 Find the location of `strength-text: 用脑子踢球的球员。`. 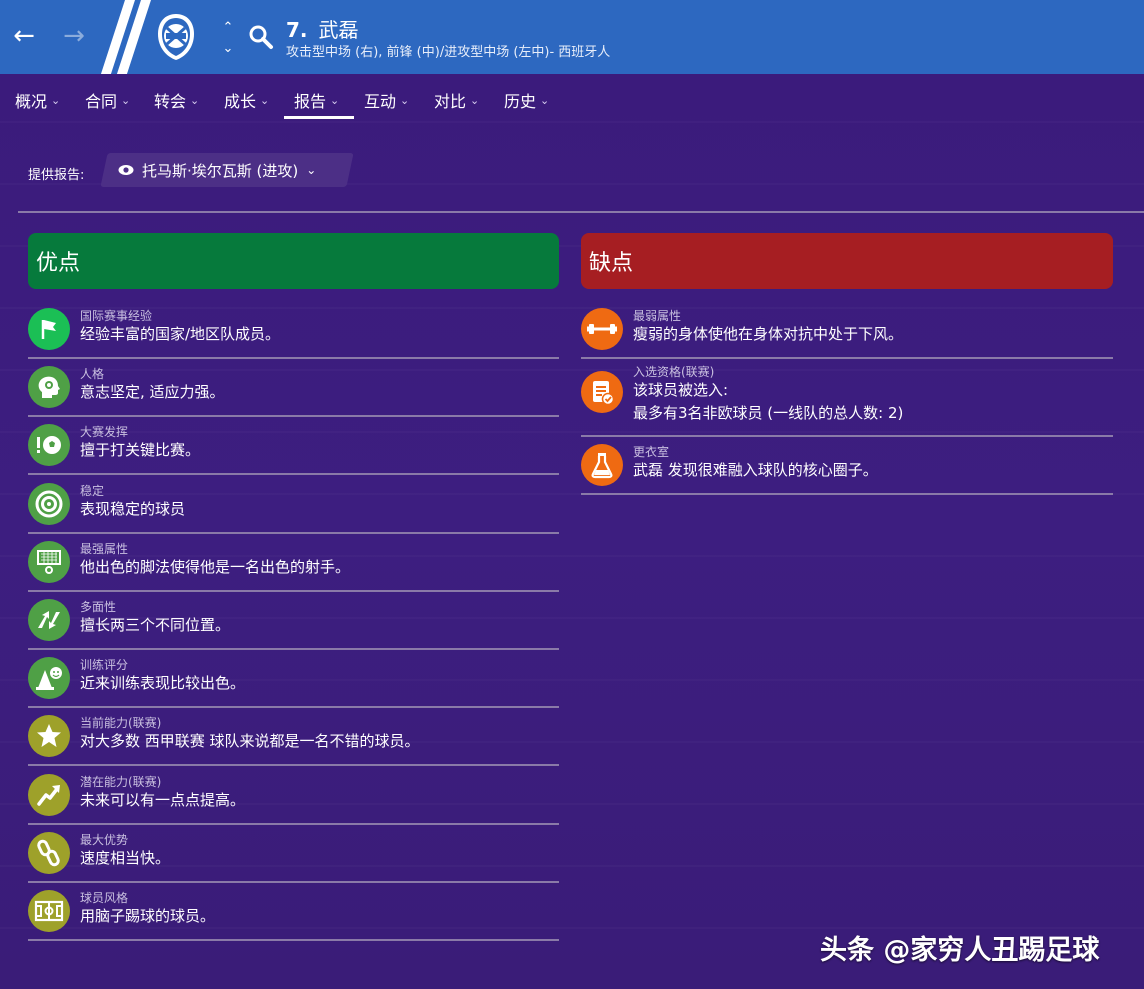

strength-text: 用脑子踢球的球员。 is located at coordinates (148, 916).